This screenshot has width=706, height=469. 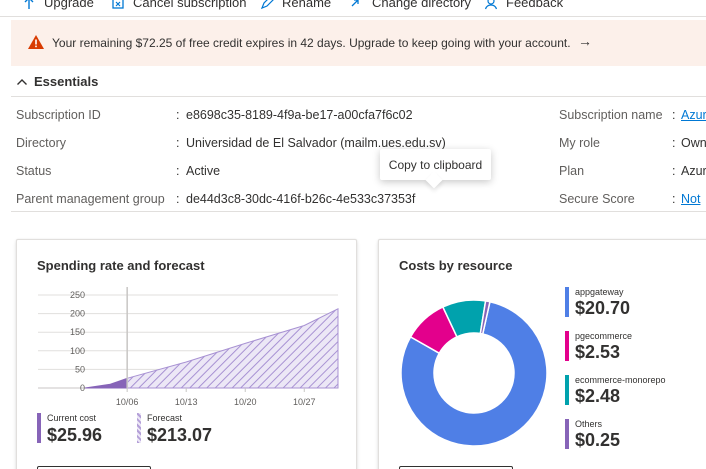 I want to click on feedback-button: Feedback, so click(x=523, y=5).